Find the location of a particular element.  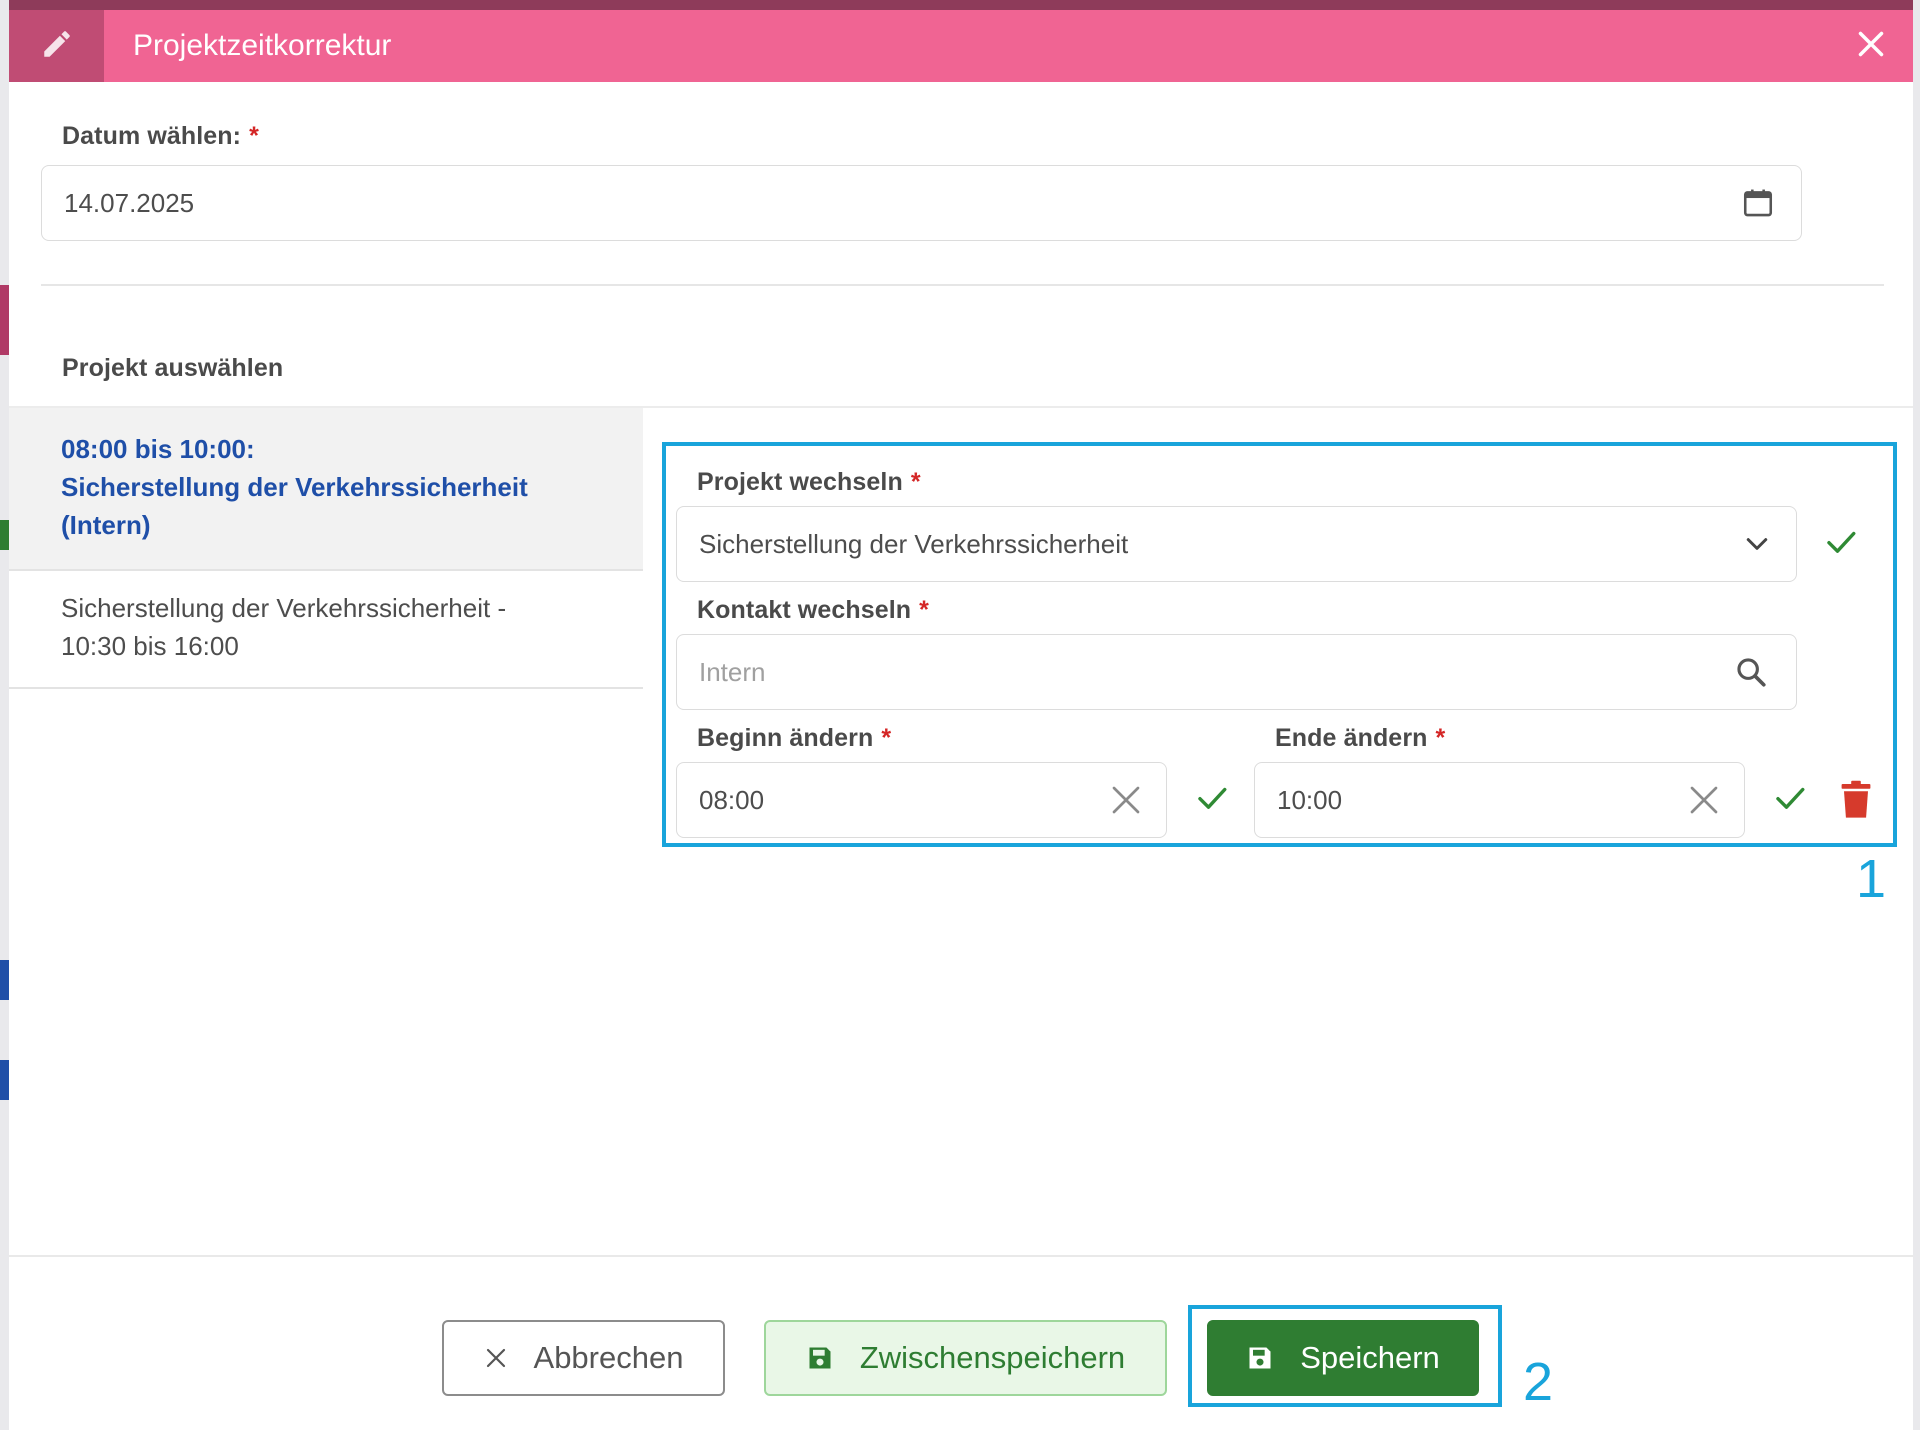

dialog-title: Projektzeitkorrektur is located at coordinates (262, 45).